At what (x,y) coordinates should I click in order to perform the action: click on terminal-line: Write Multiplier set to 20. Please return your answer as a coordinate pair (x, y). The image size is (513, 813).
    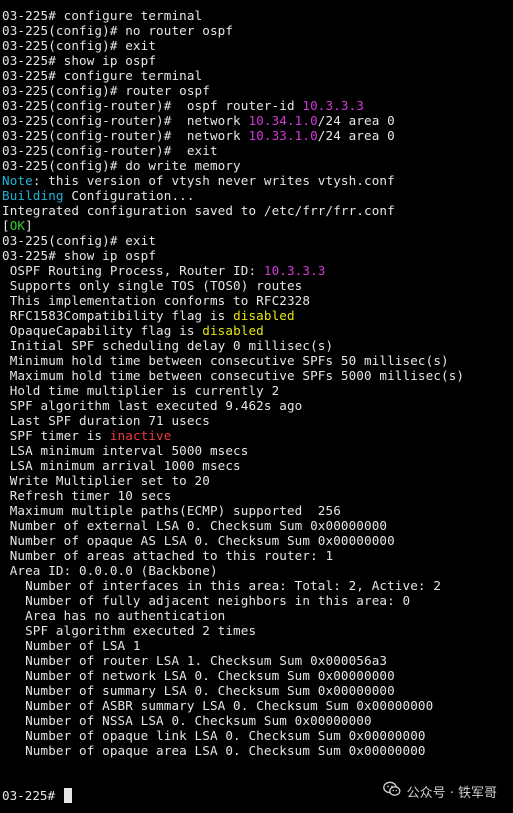
    Looking at the image, I should click on (257, 480).